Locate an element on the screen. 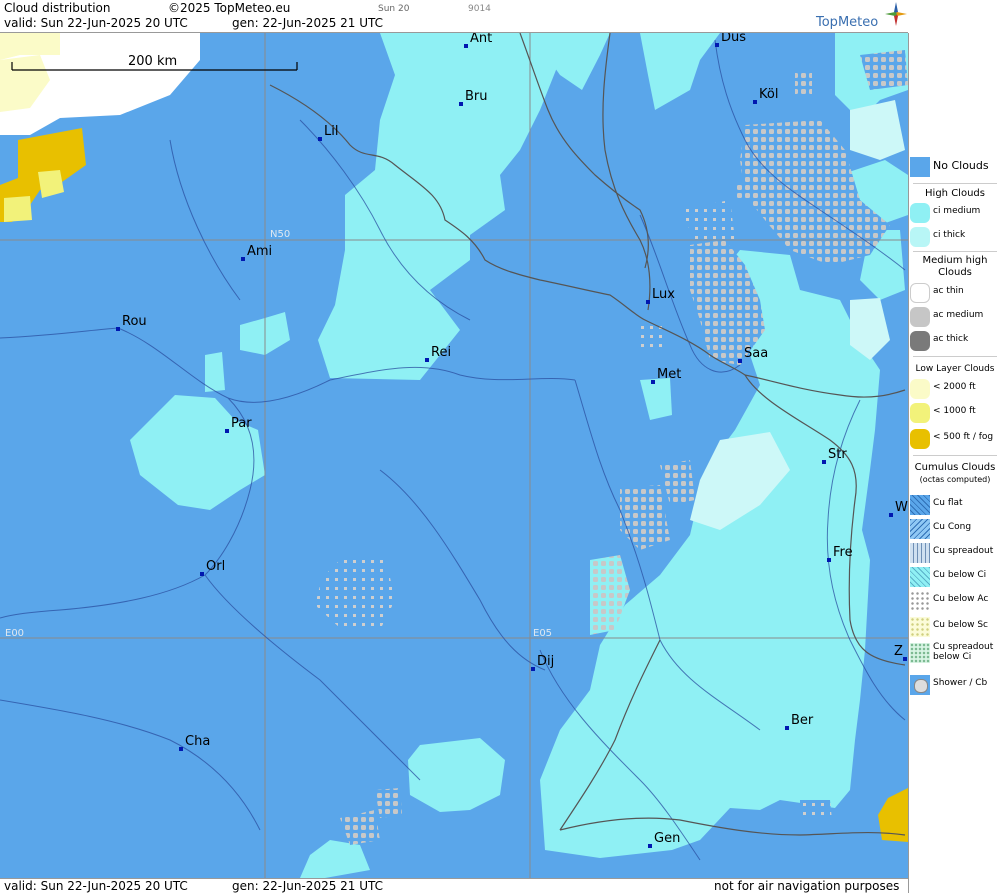  topmeteo-logo-text: TopMeteo is located at coordinates (847, 22).